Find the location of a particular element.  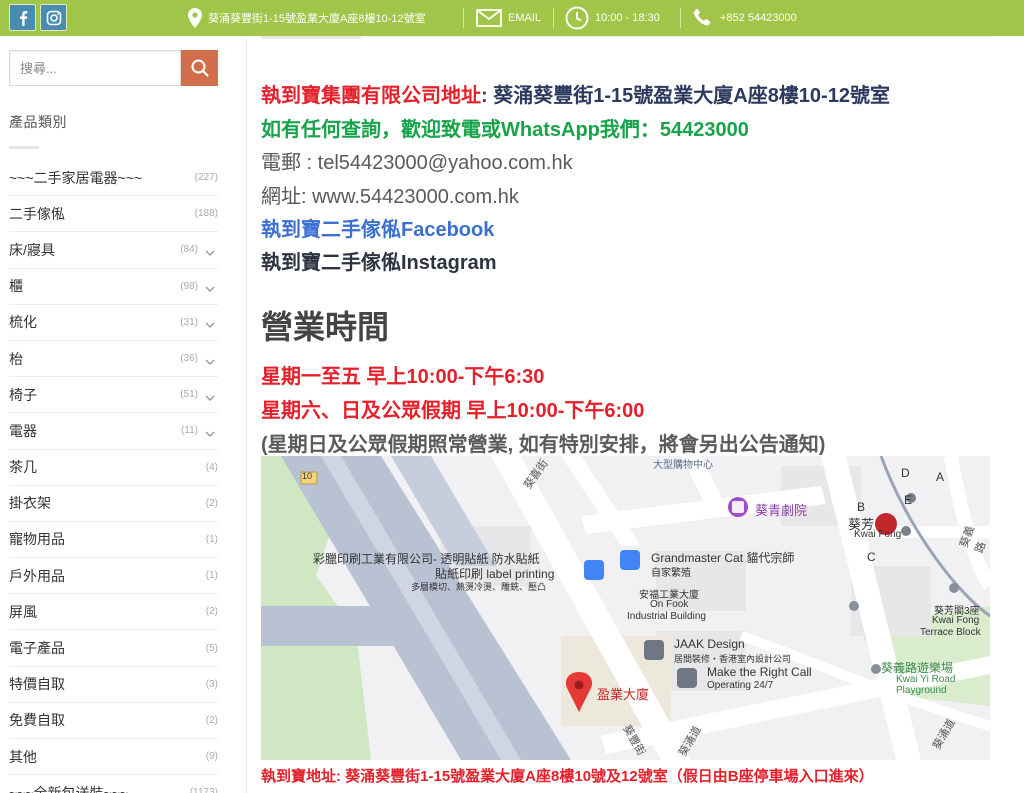

hours-title: 營業時間 is located at coordinates (325, 327).